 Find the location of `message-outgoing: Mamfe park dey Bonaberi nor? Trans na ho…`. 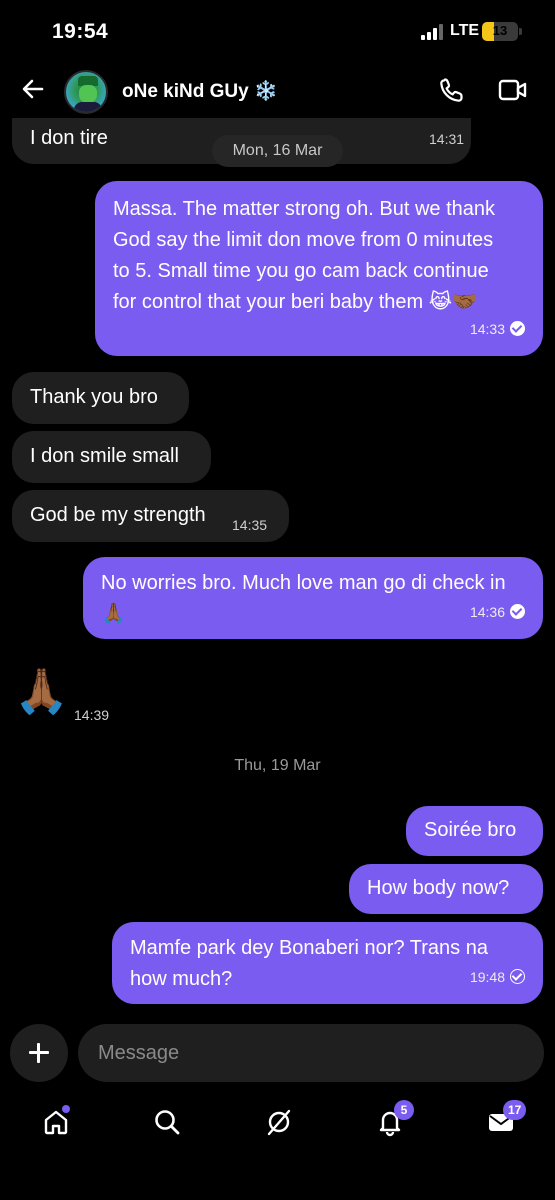

message-outgoing: Mamfe park dey Bonaberi nor? Trans na ho… is located at coordinates (327, 963).